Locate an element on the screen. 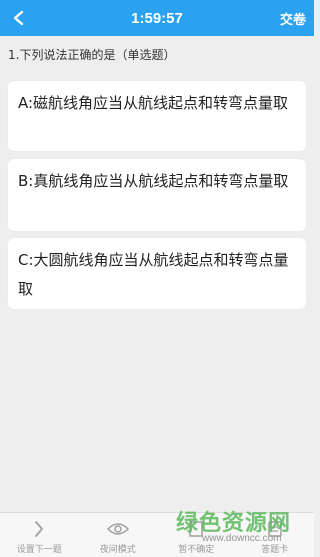  option-a: A:磁航线角应当从航线起点和转弯点量取 is located at coordinates (157, 116).